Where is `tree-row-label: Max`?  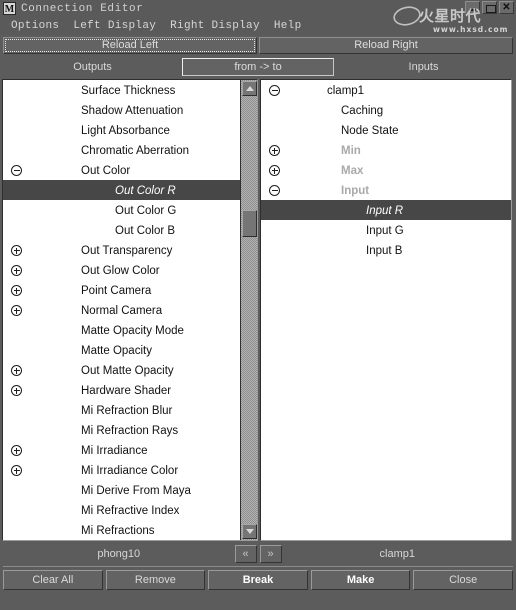 tree-row-label: Max is located at coordinates (352, 171).